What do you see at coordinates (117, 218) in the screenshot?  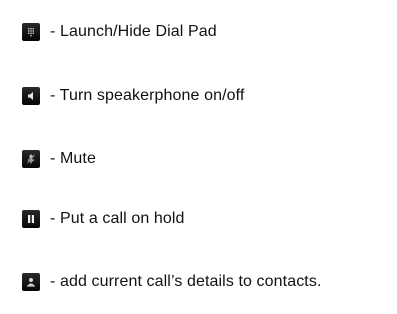 I see `legend-text-hold: - Put a call on hold` at bounding box center [117, 218].